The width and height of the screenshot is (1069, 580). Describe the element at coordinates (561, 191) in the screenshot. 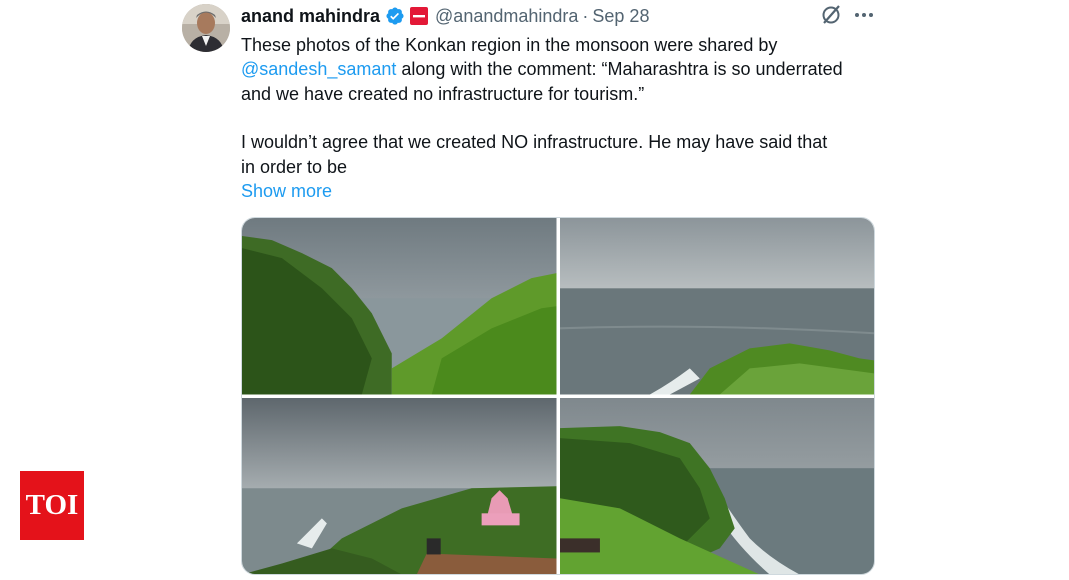

I see `show-more-link: Show more` at that location.